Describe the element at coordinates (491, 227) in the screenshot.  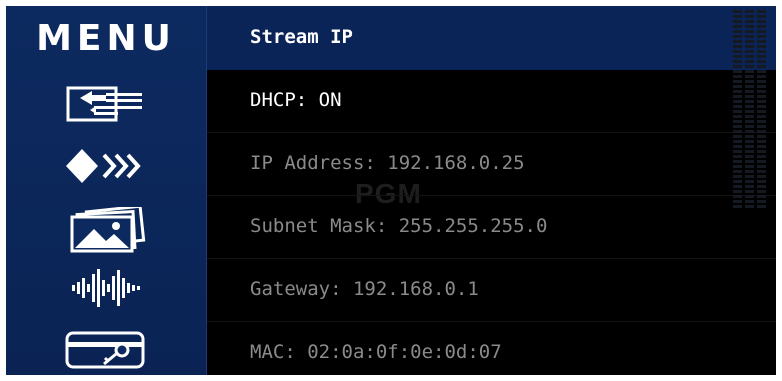
I see `subnet-mask-setting: Subnet Mask: 255.255.255.0` at that location.